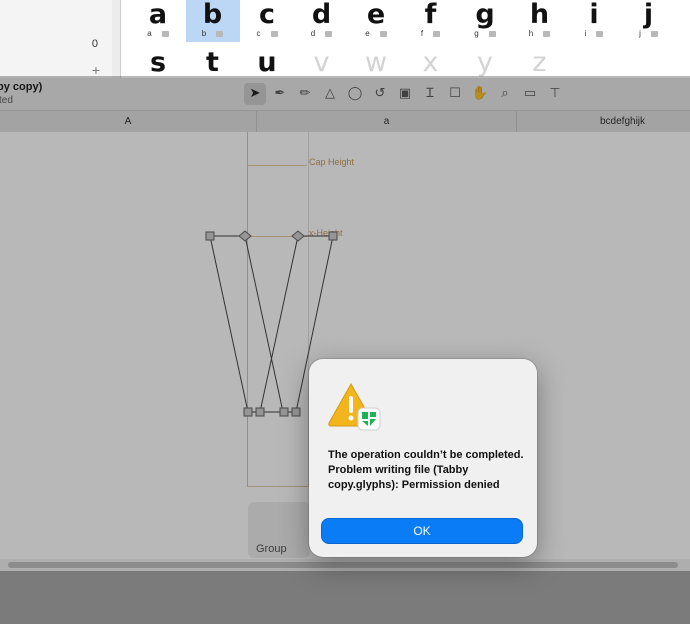 The height and width of the screenshot is (624, 690). I want to click on glyph-cell: ee, so click(376, 21).